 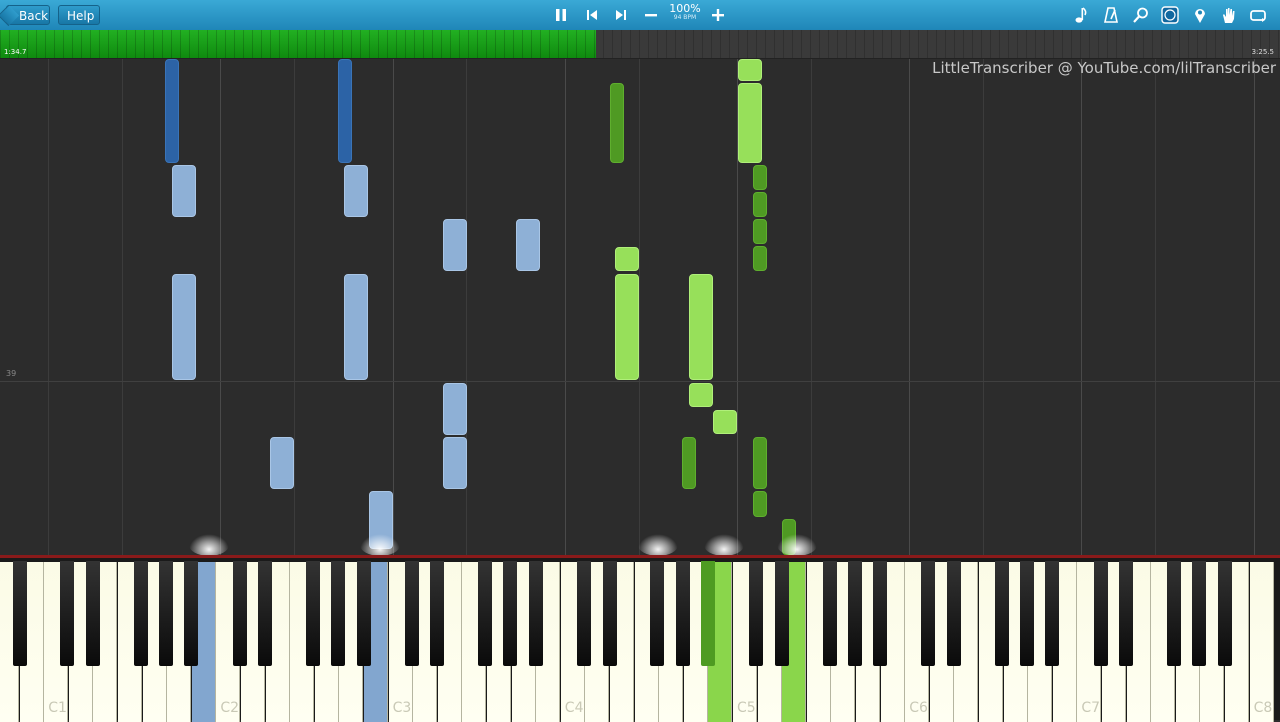 What do you see at coordinates (1170, 15) in the screenshot?
I see `keyboard-labels-icon` at bounding box center [1170, 15].